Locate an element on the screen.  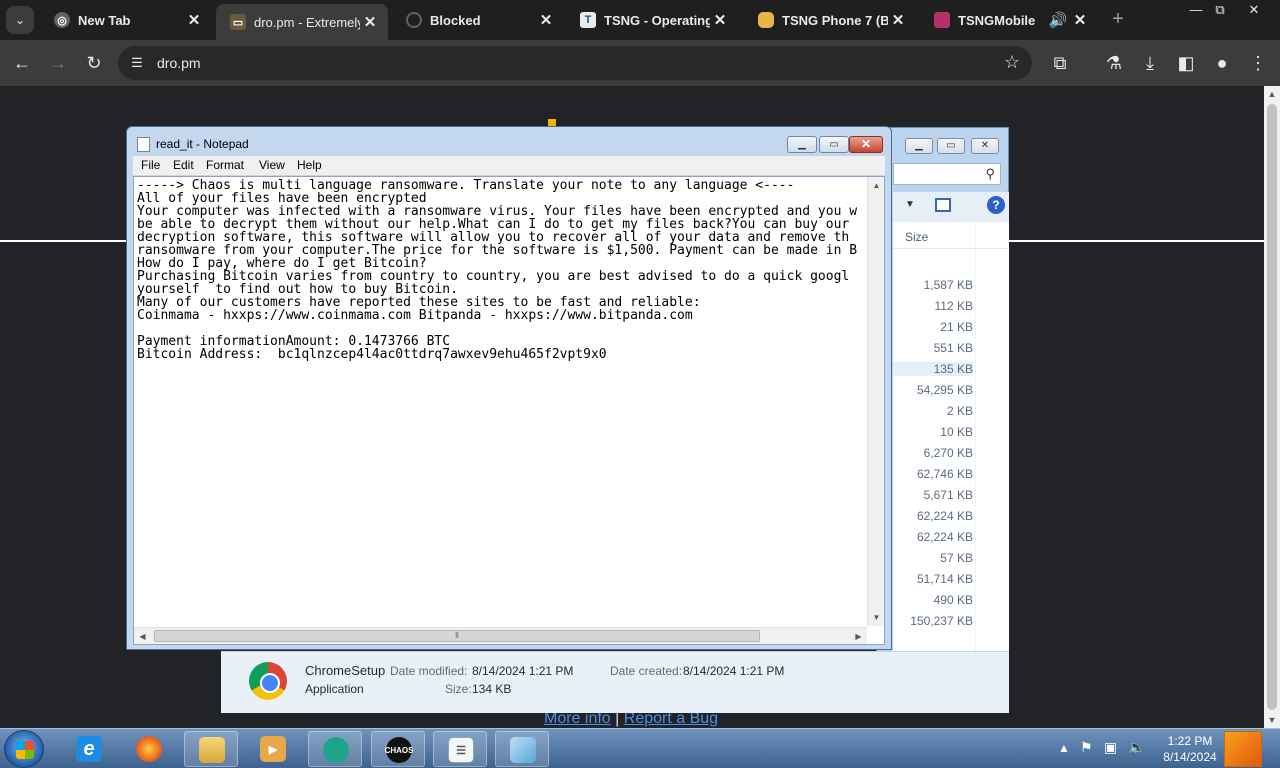
explorer-search-input: ⚲ is located at coordinates (947, 174).